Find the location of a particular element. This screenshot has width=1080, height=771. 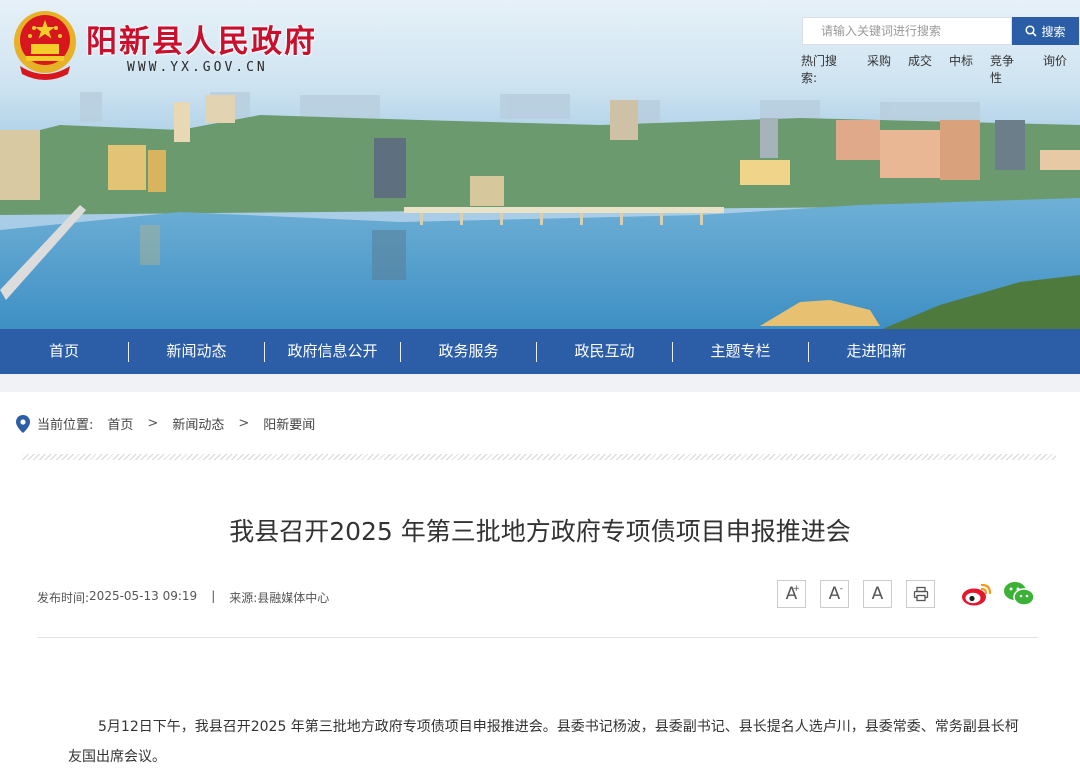

nav-item-services: 政务服务 is located at coordinates (468, 351).